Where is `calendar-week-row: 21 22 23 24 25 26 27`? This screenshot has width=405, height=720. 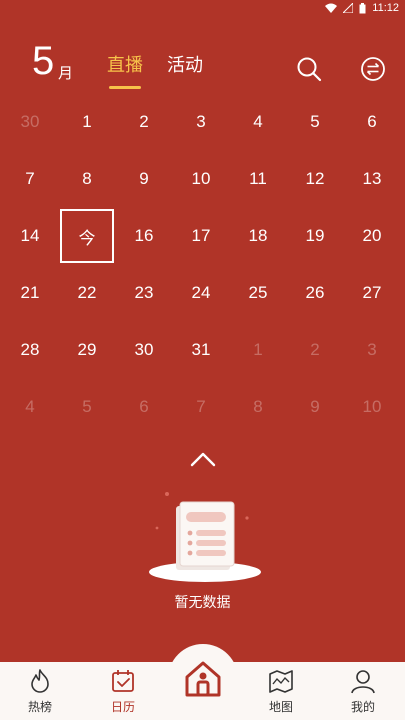
calendar-week-row: 21 22 23 24 25 26 27 is located at coordinates (202, 293).